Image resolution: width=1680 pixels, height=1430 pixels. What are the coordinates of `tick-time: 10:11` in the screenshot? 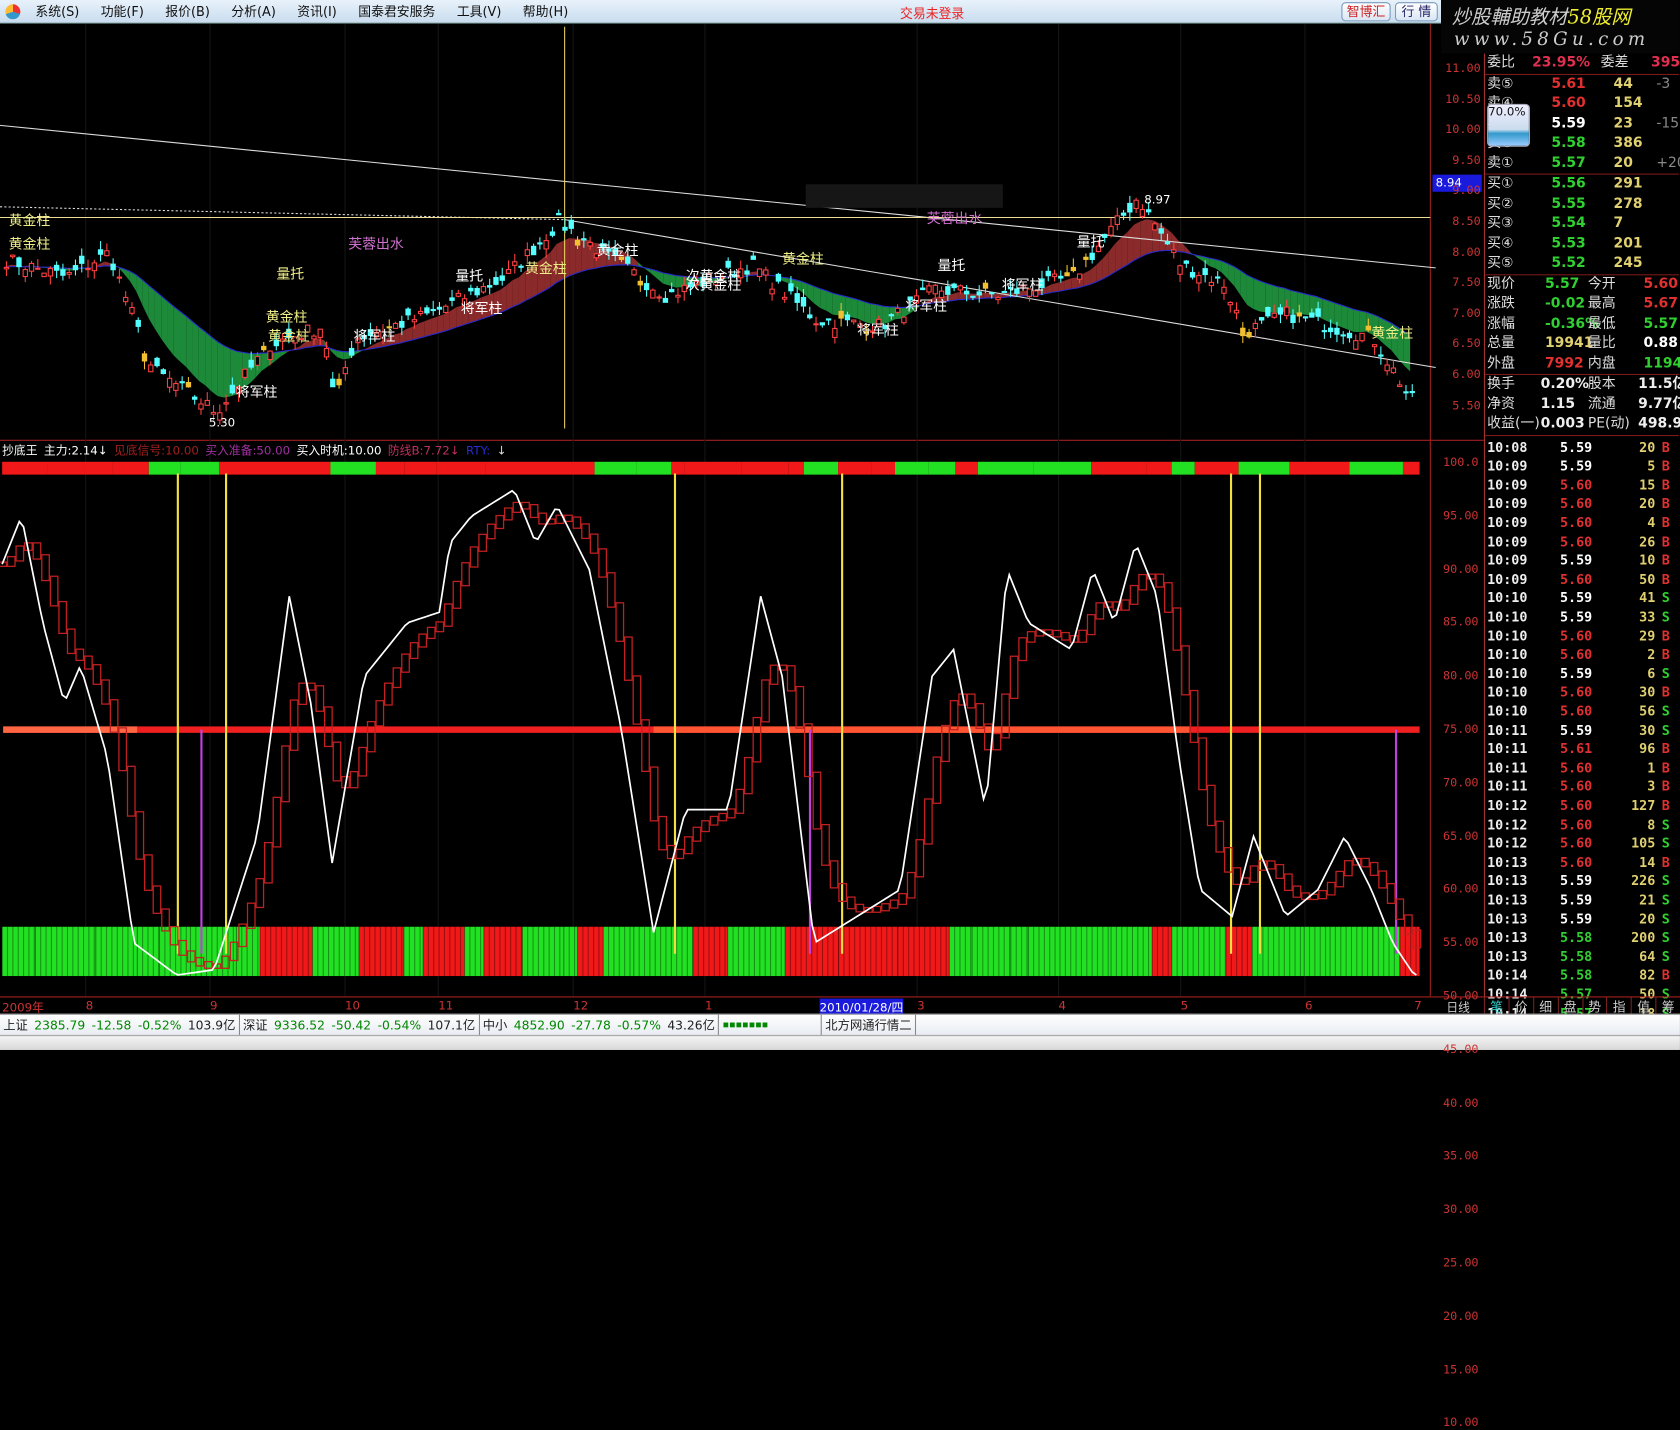 It's located at (1507, 748).